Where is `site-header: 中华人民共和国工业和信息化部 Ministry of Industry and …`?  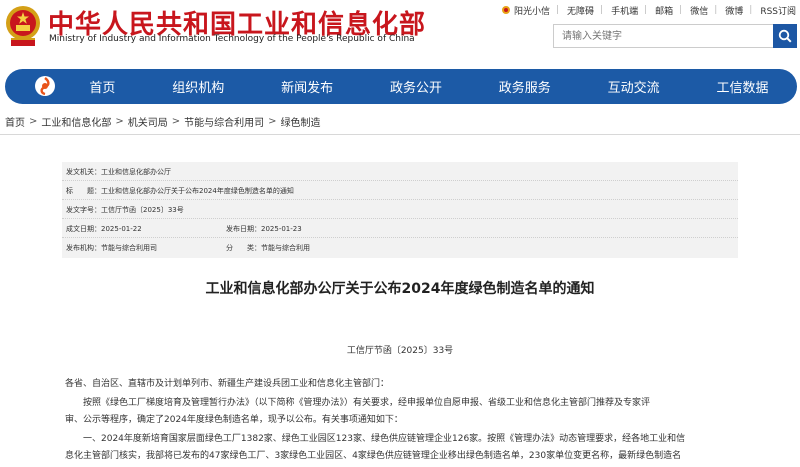
site-header: 中华人民共和国工业和信息化部 Ministry of Industry and … is located at coordinates (400, 31).